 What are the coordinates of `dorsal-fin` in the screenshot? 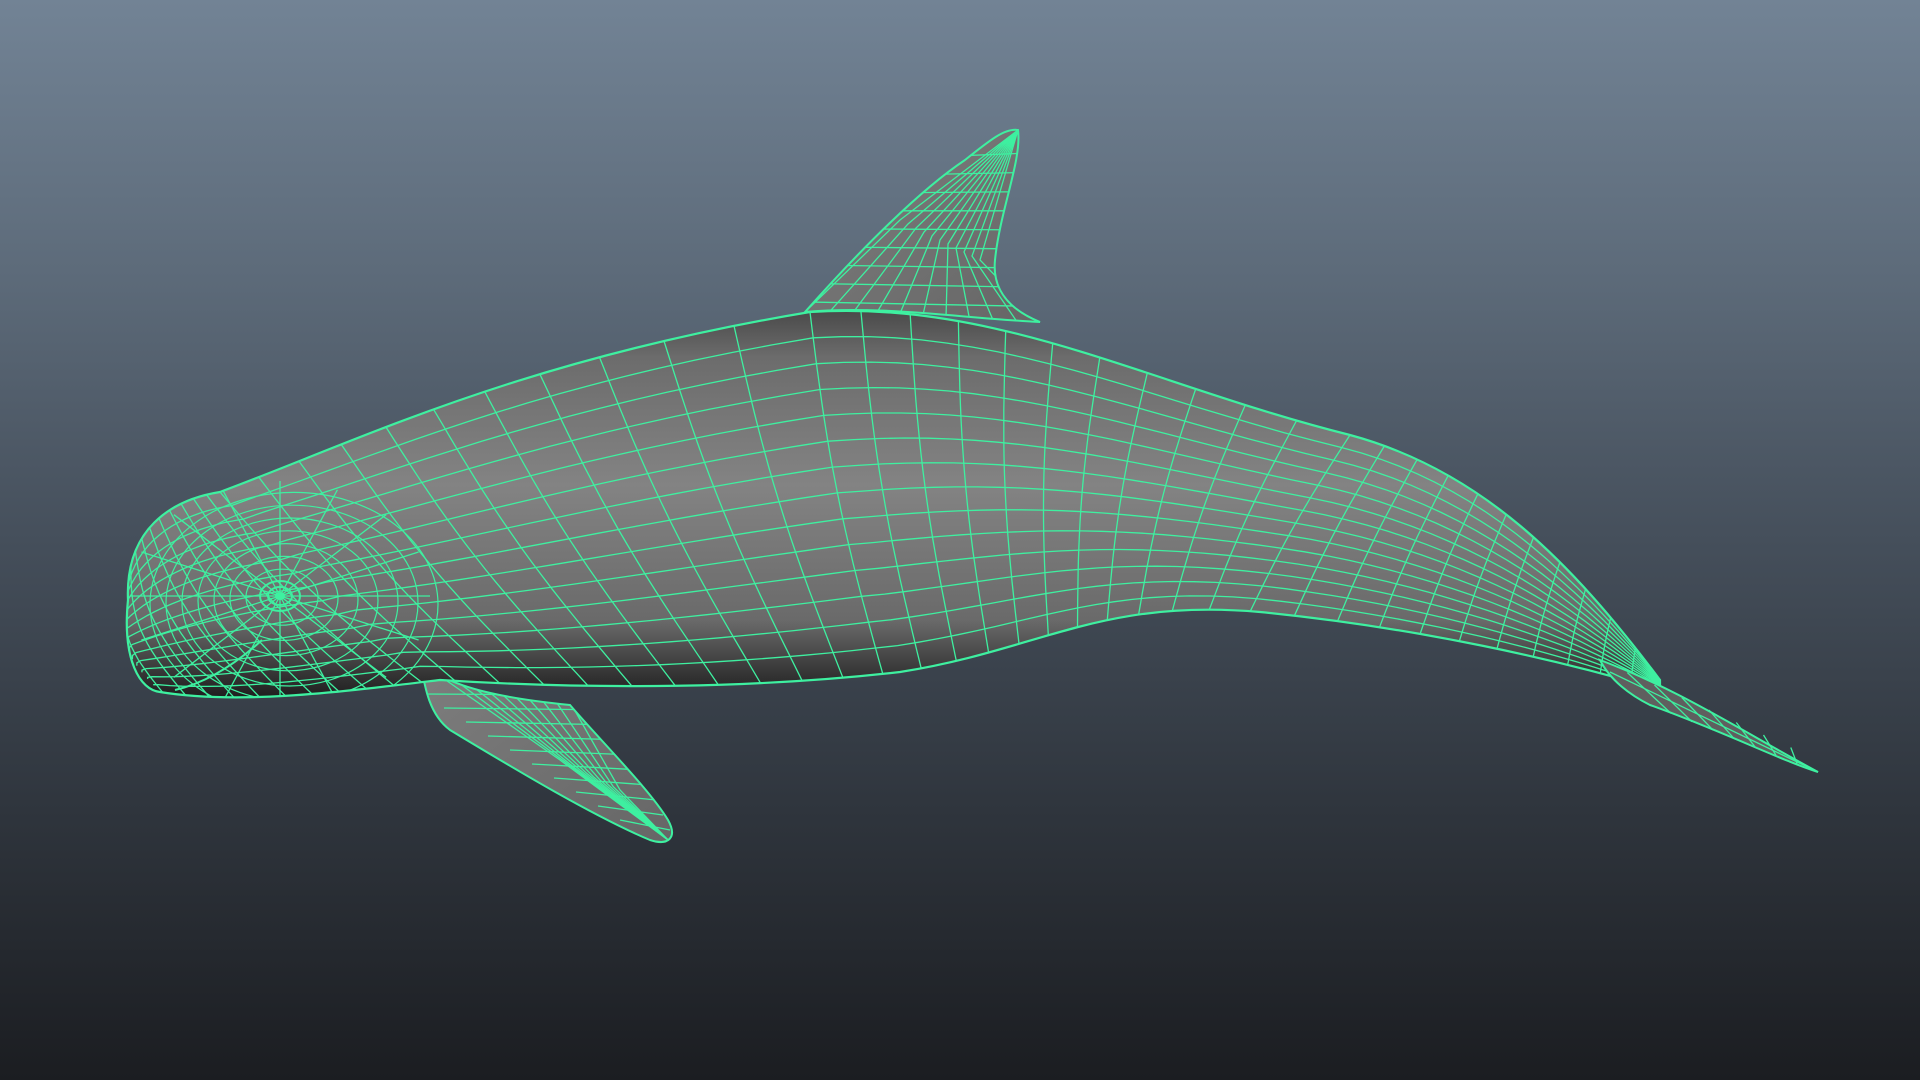 It's located at (927, 225).